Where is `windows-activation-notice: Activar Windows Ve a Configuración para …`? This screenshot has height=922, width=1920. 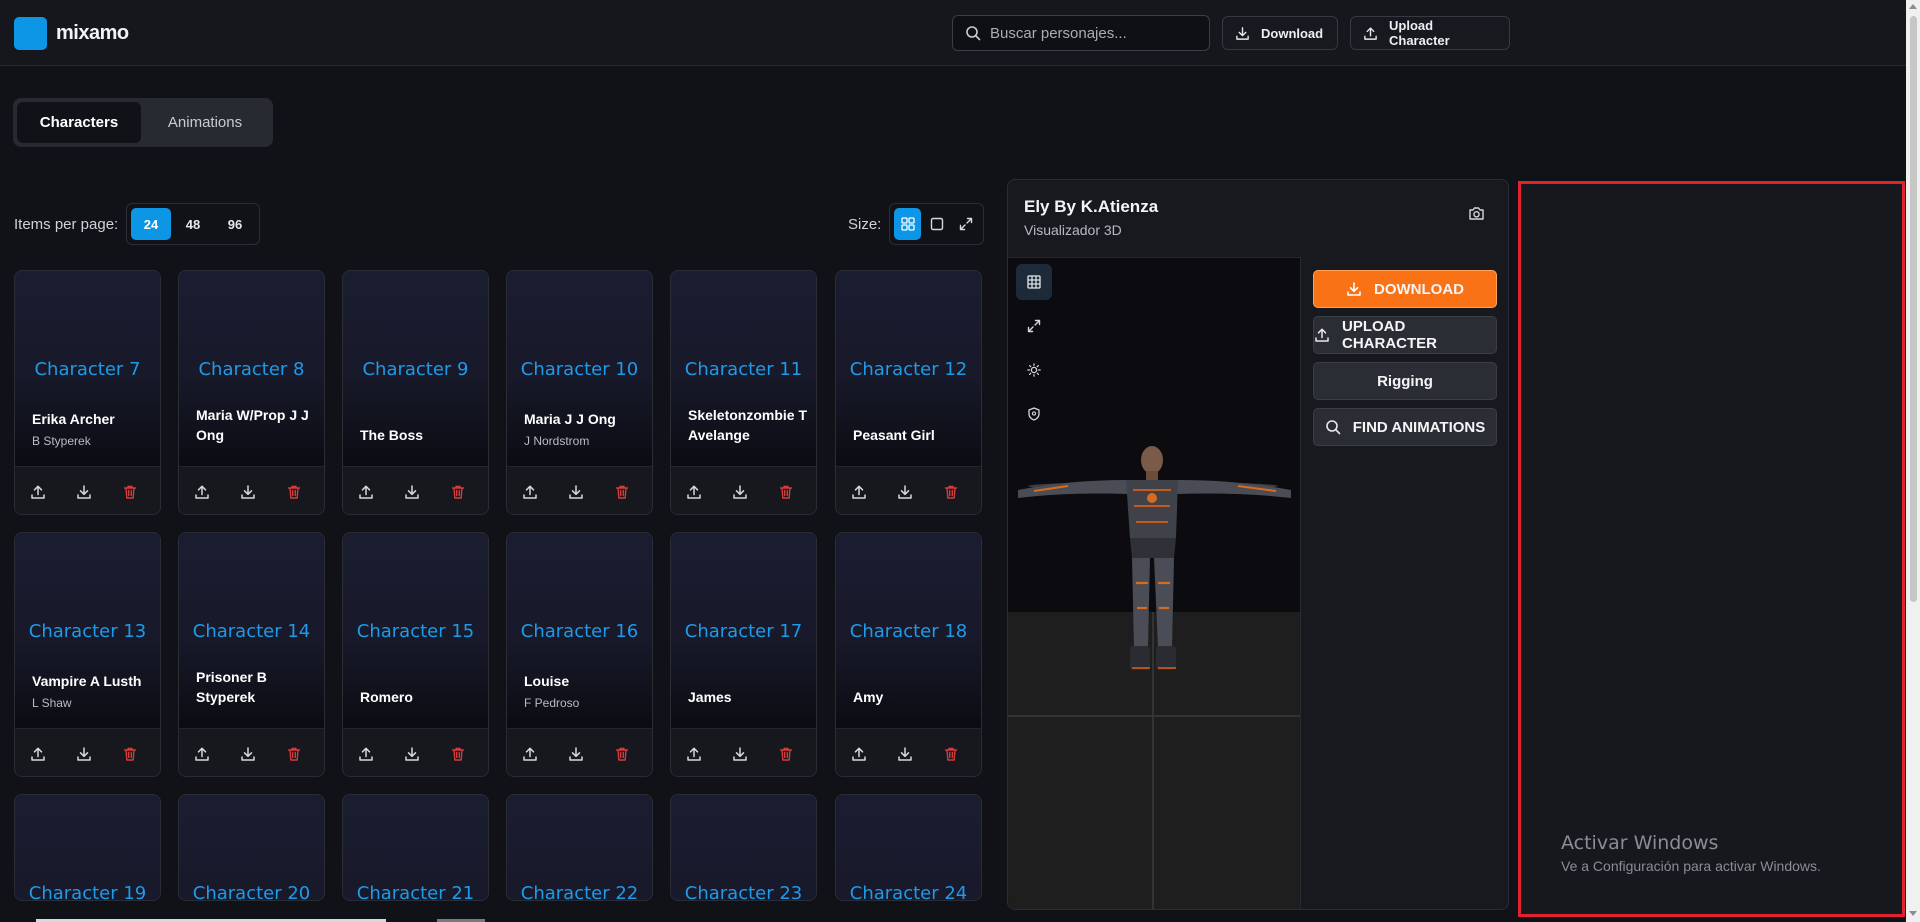
windows-activation-notice: Activar Windows Ve a Configuración para … is located at coordinates (1691, 853).